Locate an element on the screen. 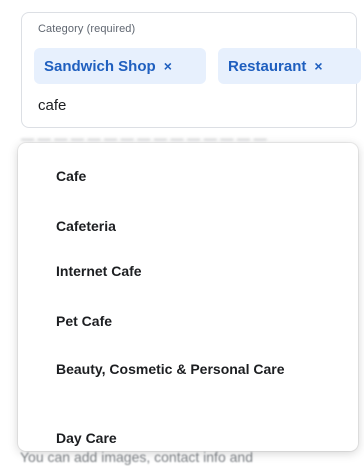 The width and height of the screenshot is (364, 466). category-search-input is located at coordinates (188, 105).